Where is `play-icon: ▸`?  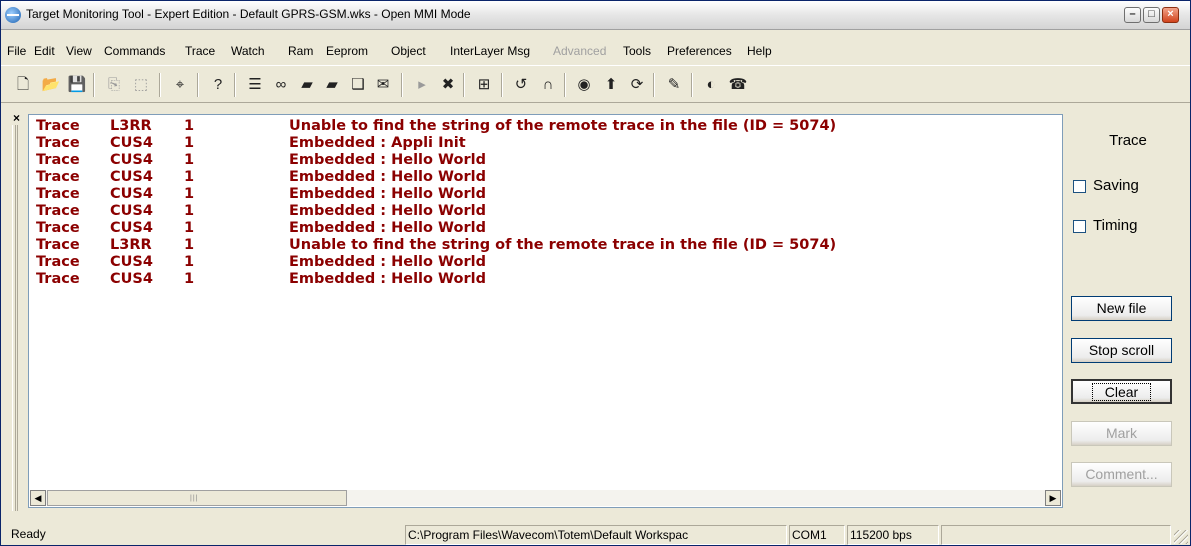 play-icon: ▸ is located at coordinates (422, 85).